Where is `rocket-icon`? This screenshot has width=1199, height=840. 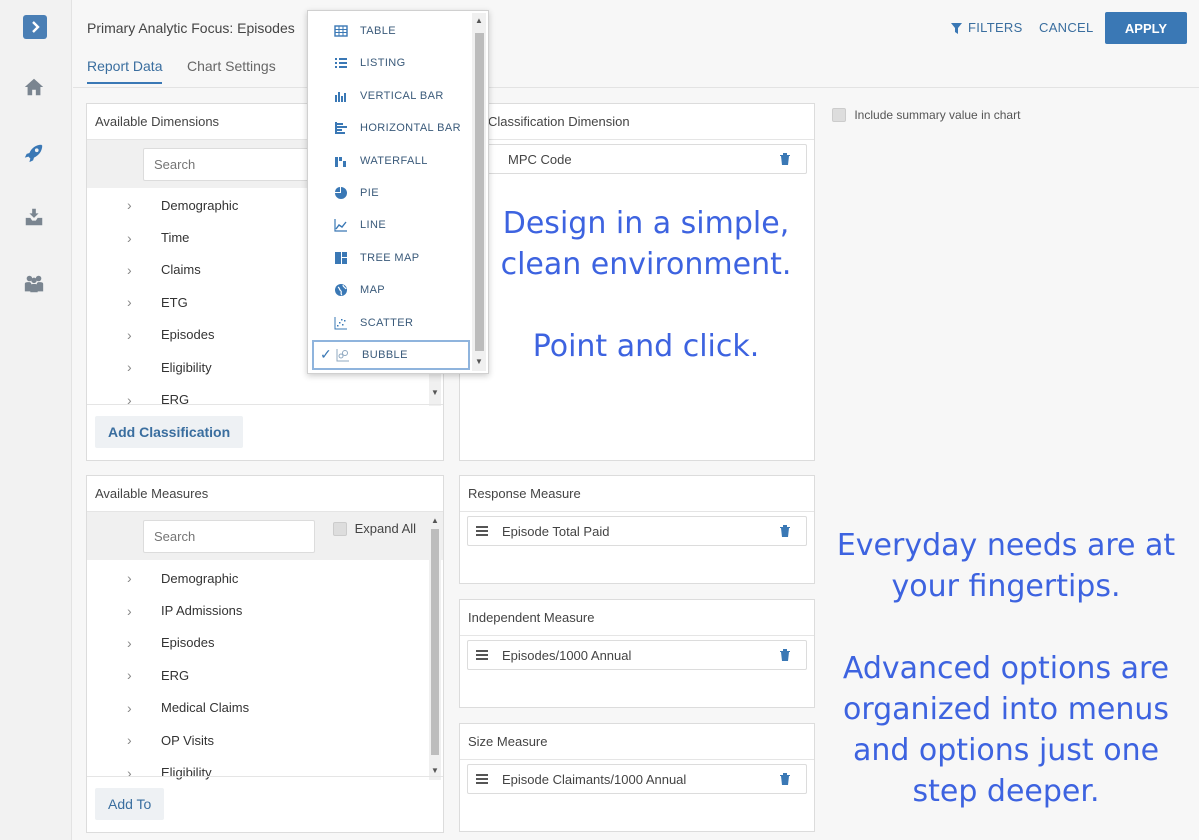 rocket-icon is located at coordinates (34, 153).